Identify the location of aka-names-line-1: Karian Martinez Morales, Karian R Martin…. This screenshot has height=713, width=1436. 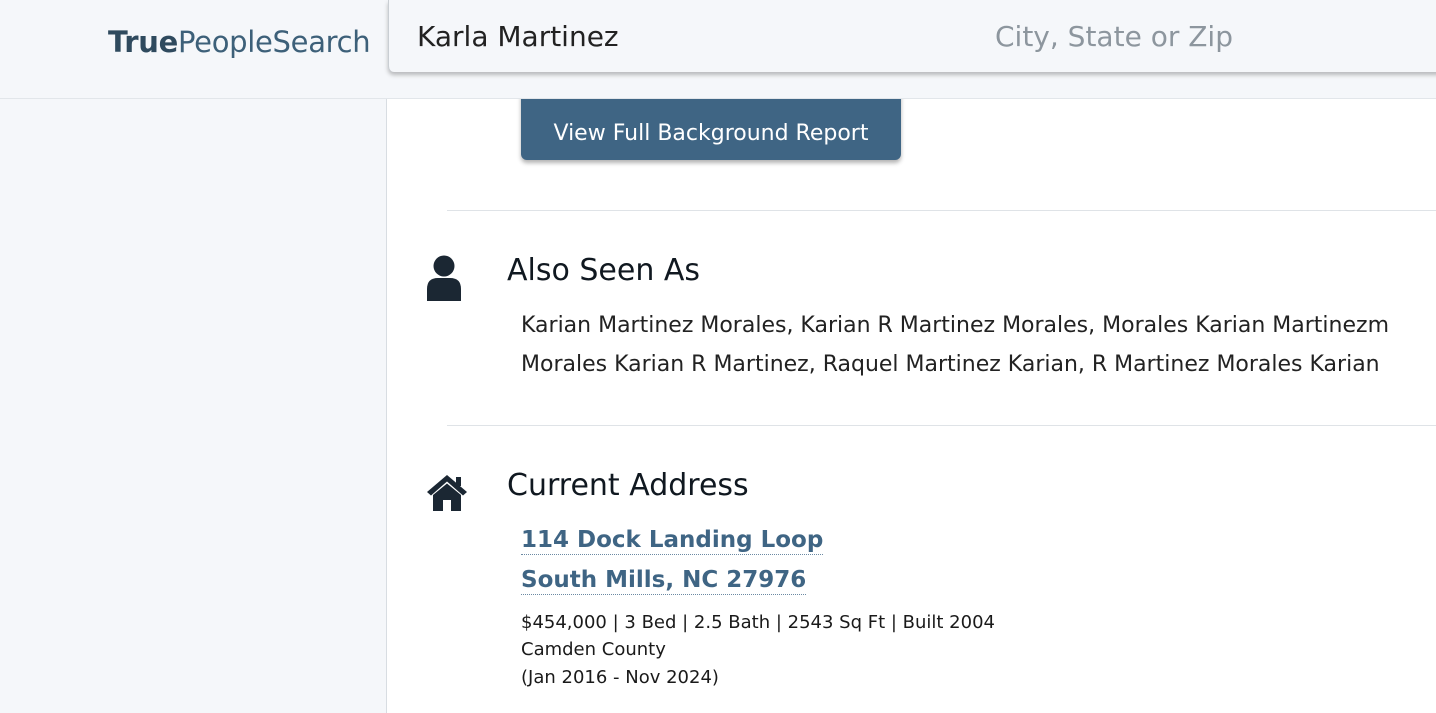
(955, 325).